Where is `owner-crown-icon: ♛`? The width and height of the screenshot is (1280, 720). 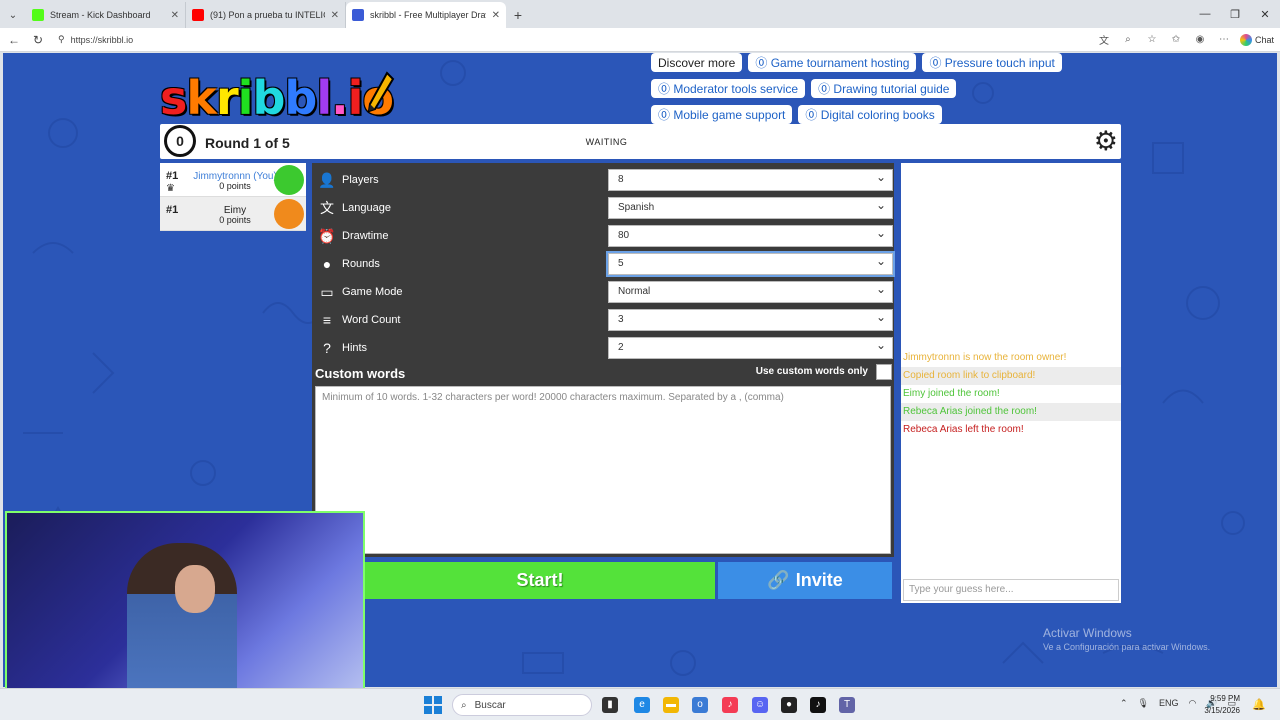
owner-crown-icon: ♛ is located at coordinates (170, 188).